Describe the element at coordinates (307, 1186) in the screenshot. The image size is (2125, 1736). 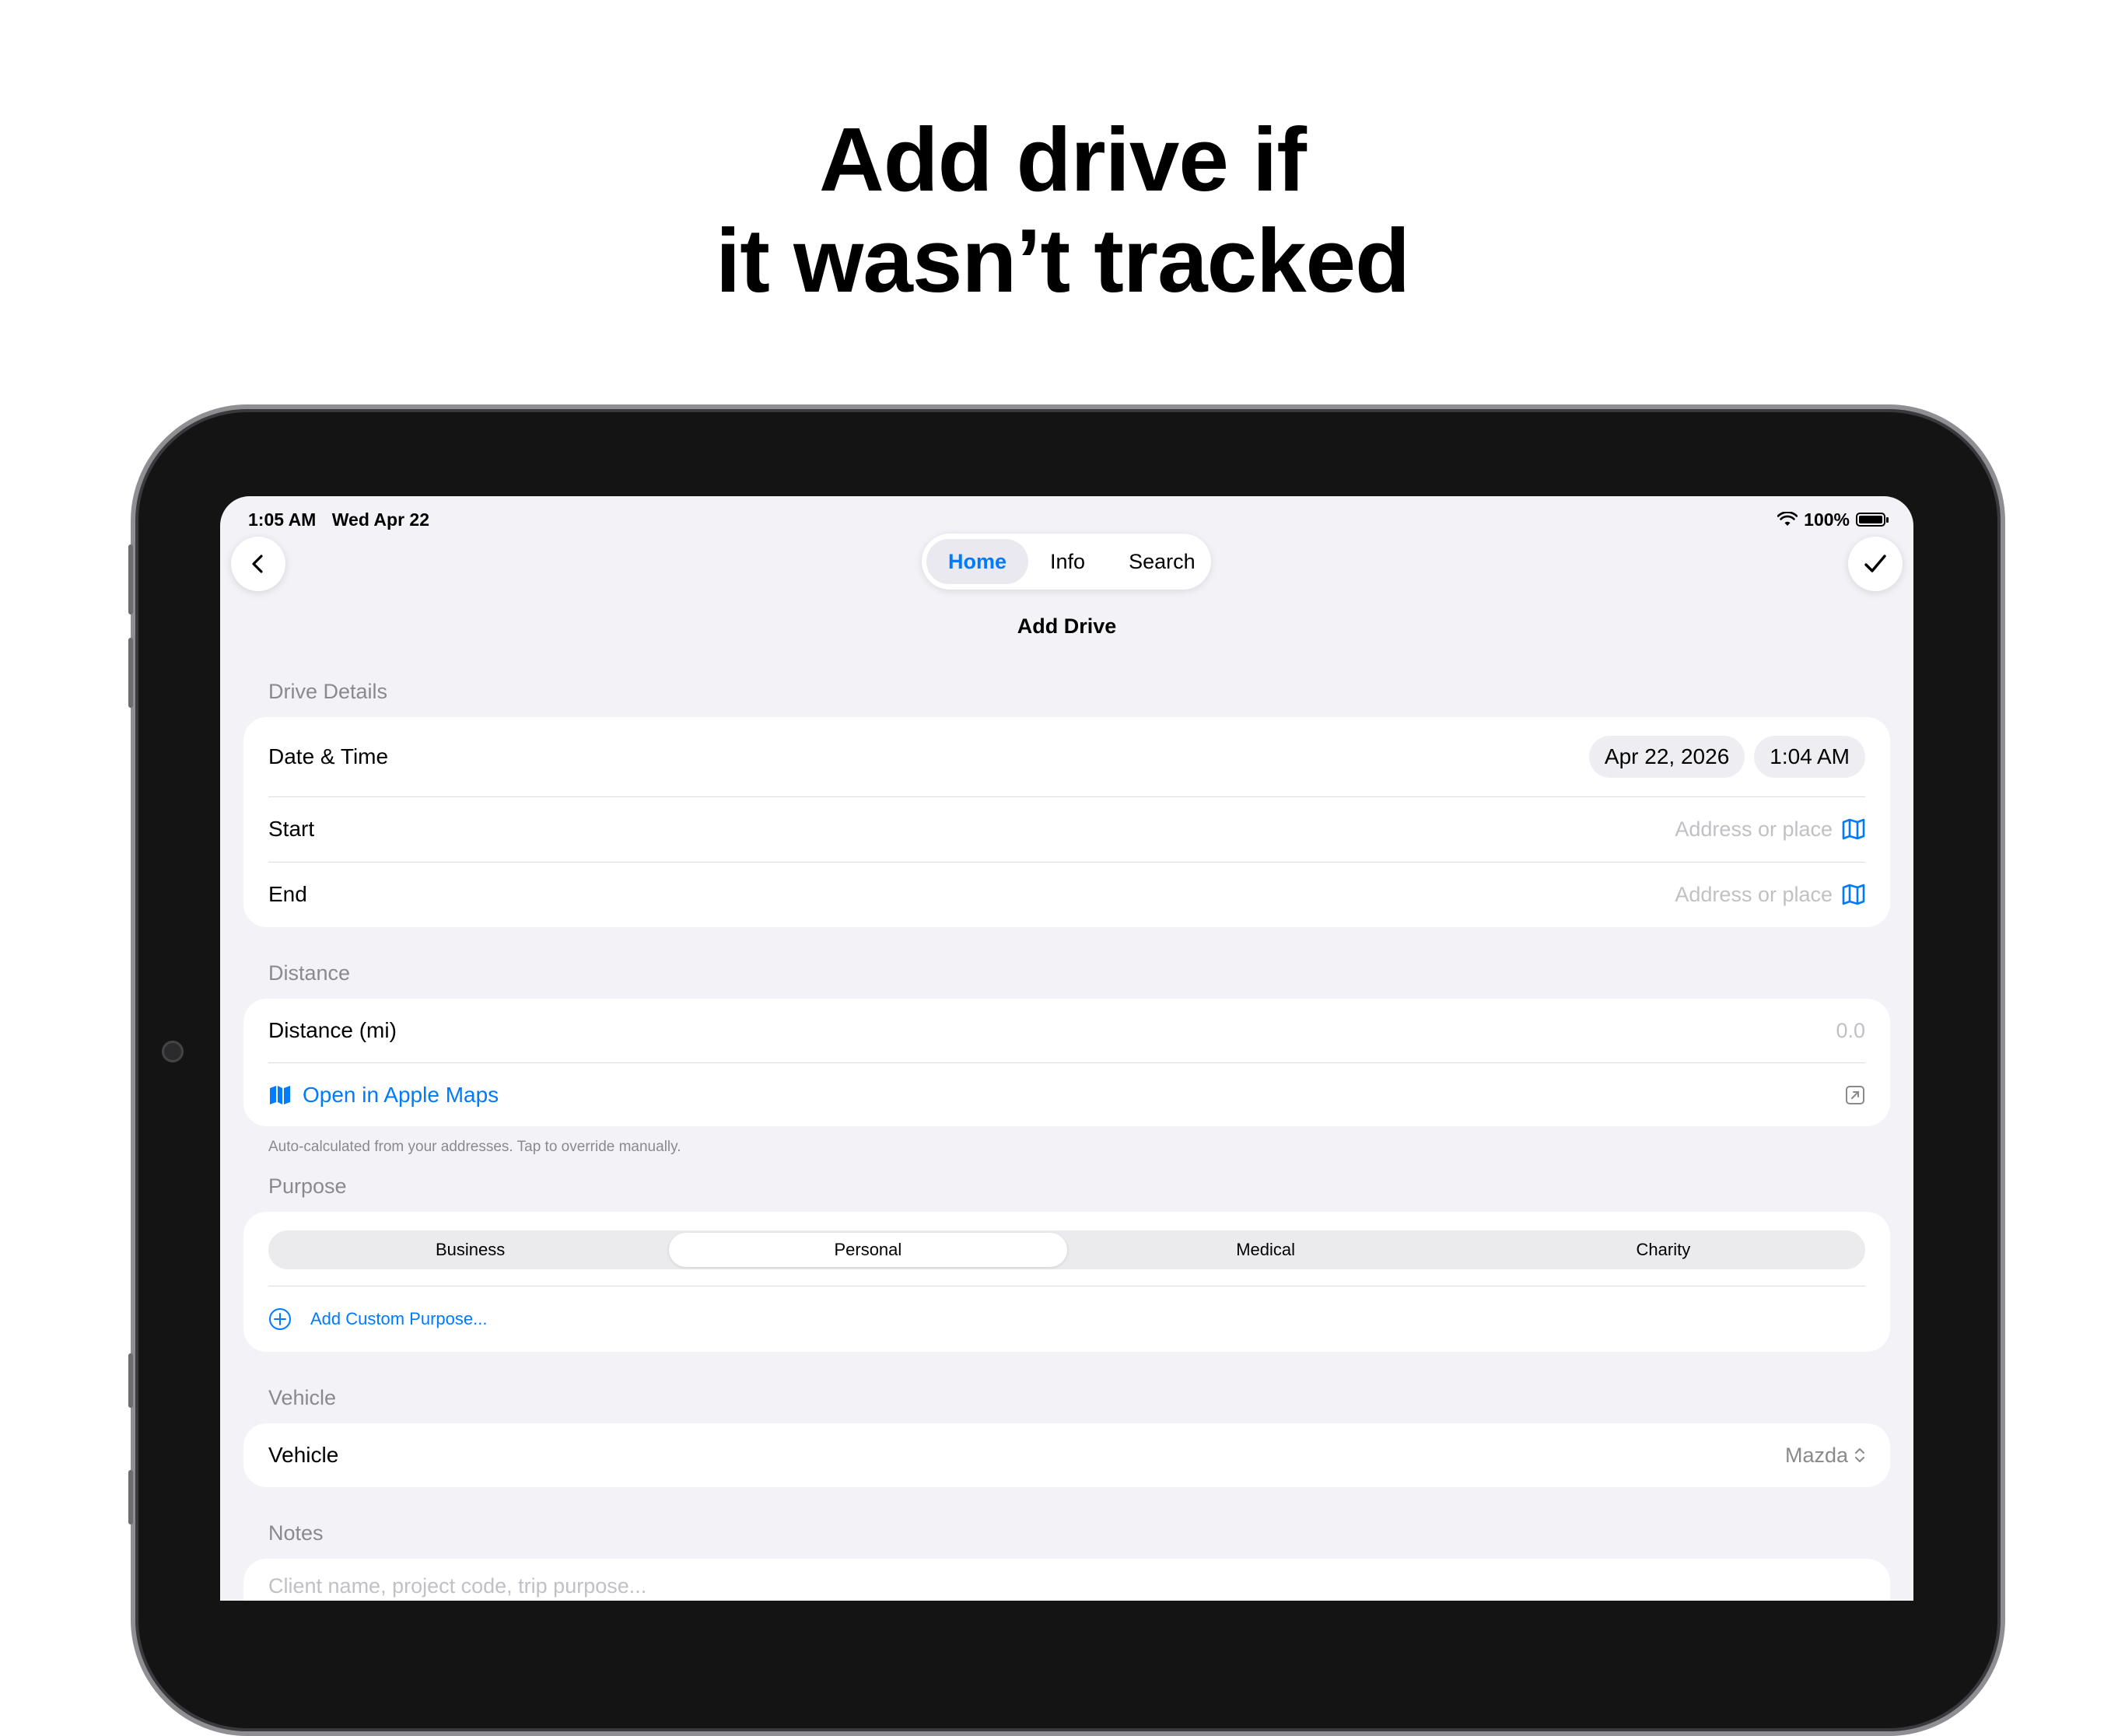
I see `section-header-purpose: Purpose` at that location.